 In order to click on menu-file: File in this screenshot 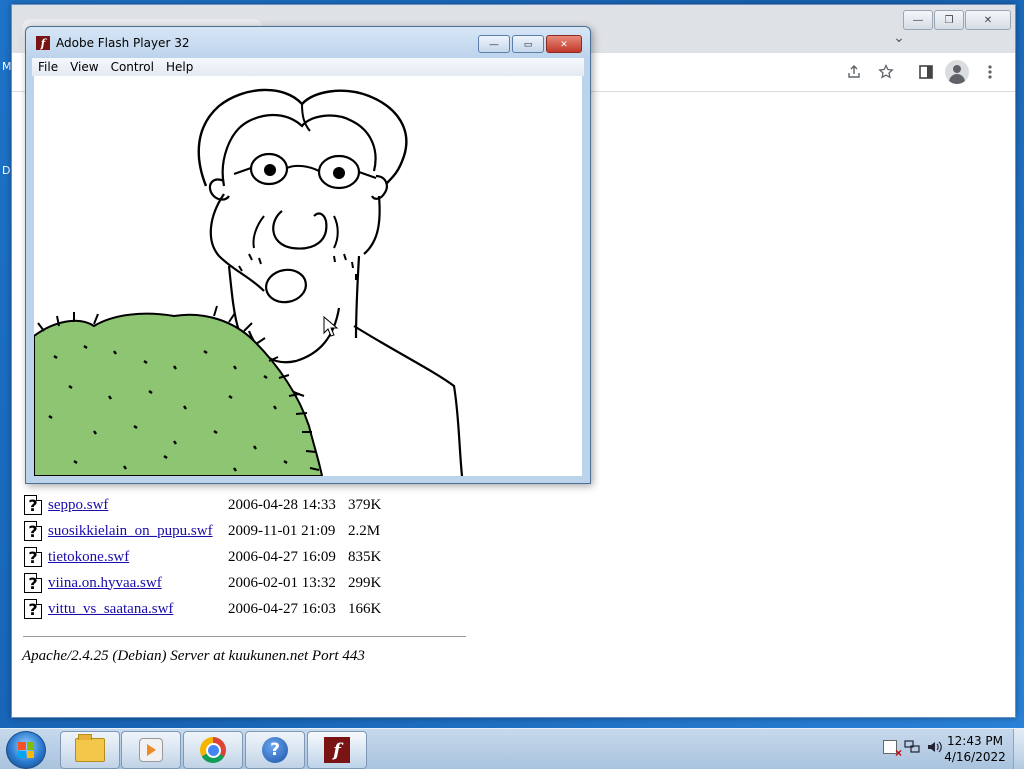, I will do `click(48, 67)`.